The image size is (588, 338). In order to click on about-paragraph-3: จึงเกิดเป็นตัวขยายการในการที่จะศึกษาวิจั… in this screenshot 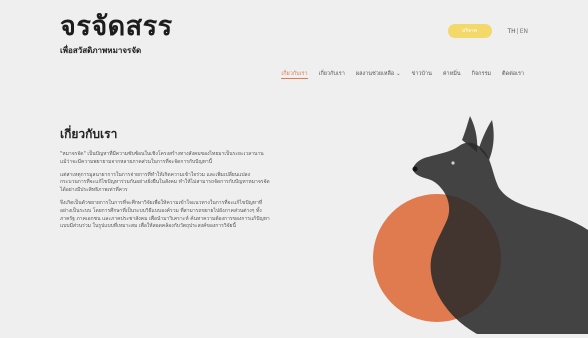, I will do `click(165, 214)`.